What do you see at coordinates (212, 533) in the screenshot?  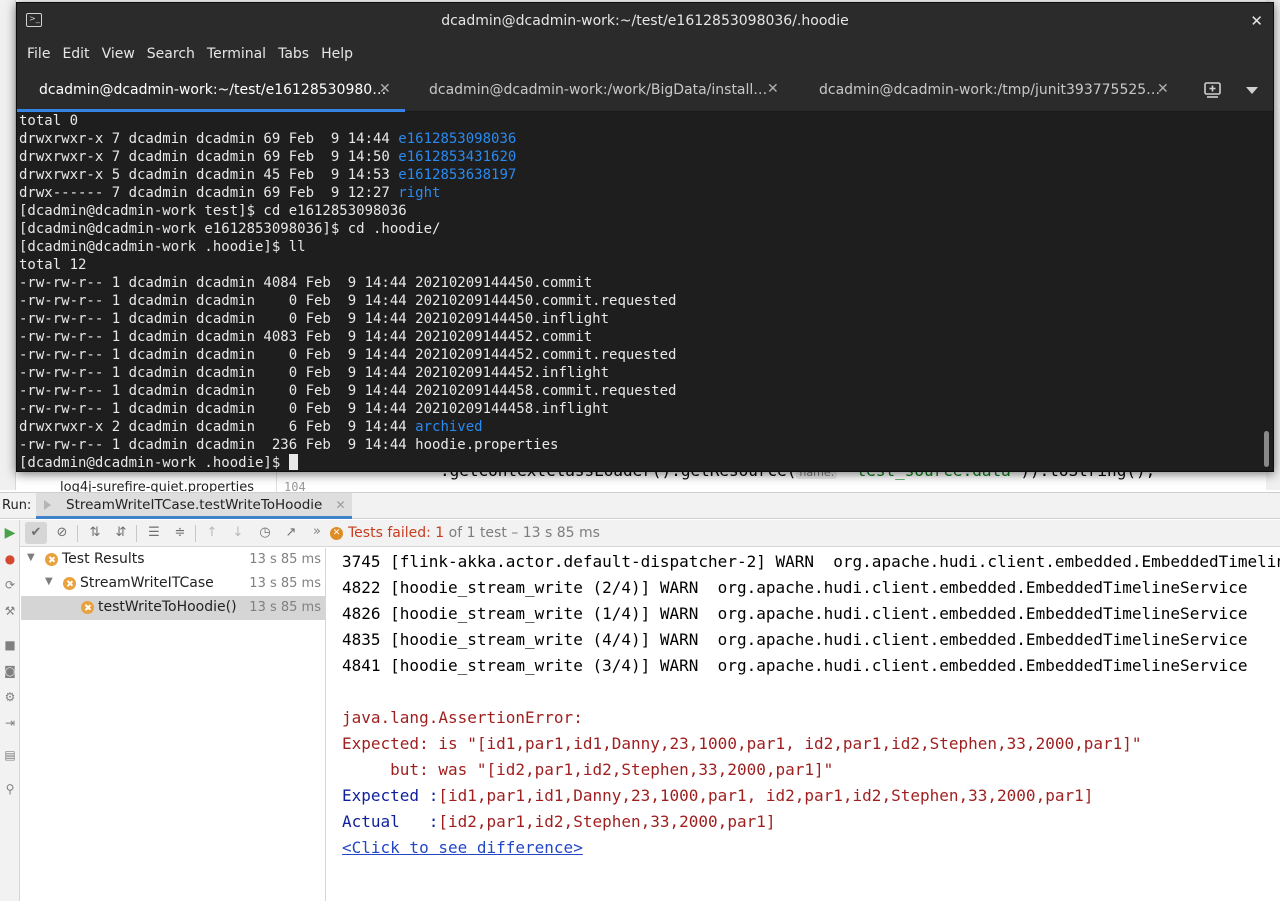 I see `previous-failed-icon: ↑` at bounding box center [212, 533].